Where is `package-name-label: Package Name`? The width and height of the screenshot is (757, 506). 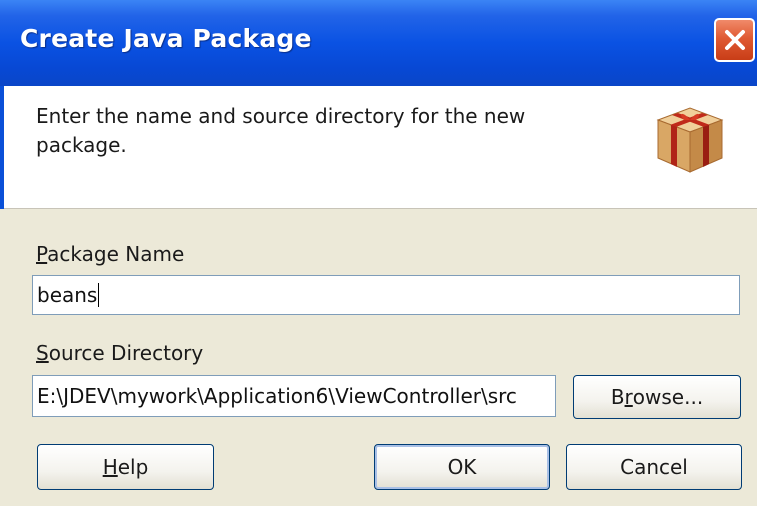
package-name-label: Package Name is located at coordinates (110, 254).